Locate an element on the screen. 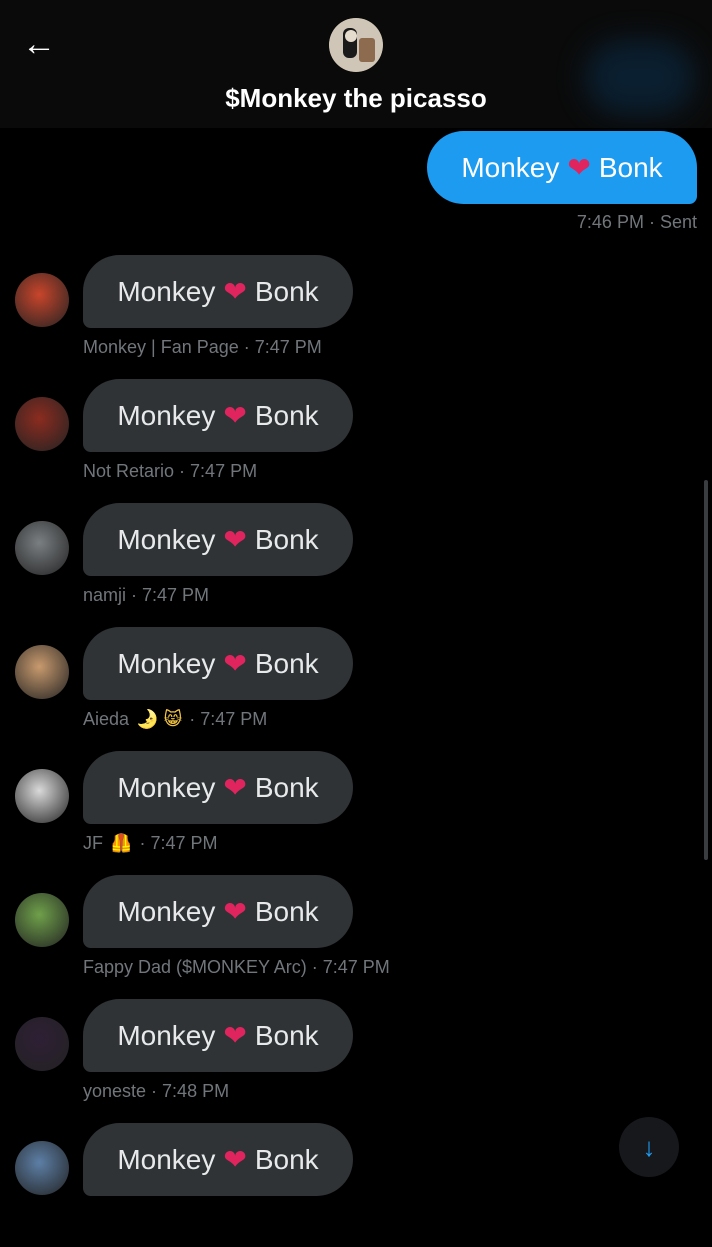 Image resolution: width=712 pixels, height=1247 pixels. sent-status: Sent is located at coordinates (678, 222).